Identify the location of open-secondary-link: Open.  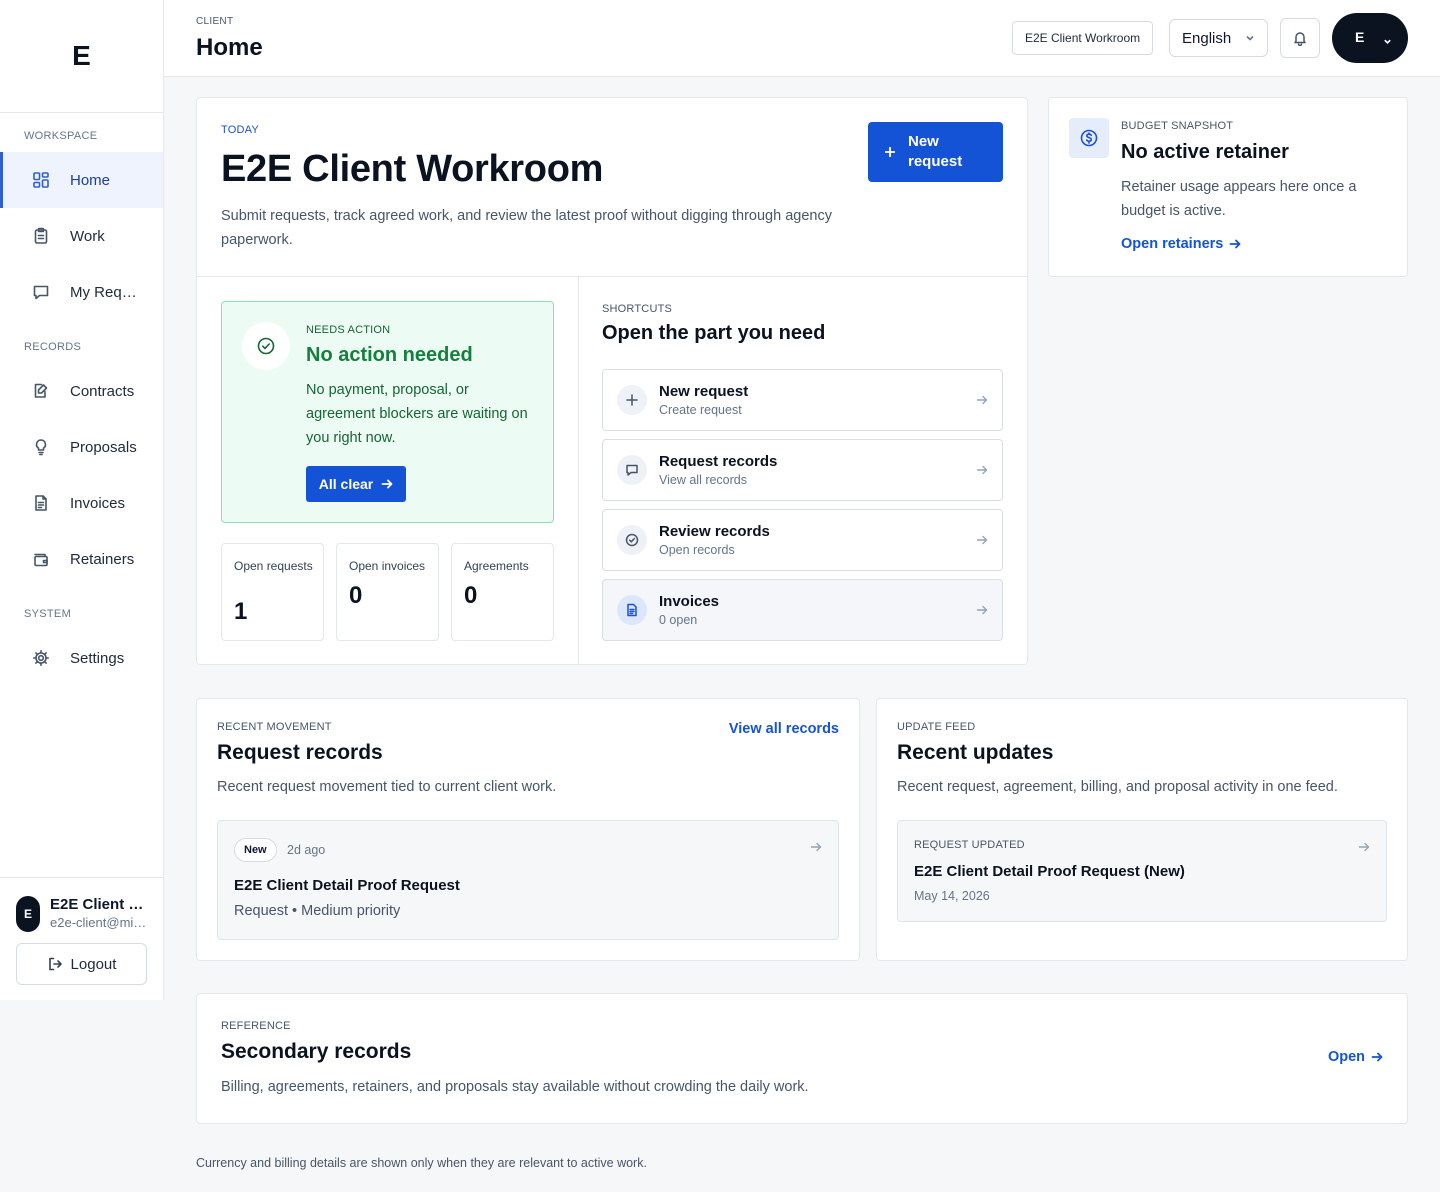
(1355, 1057).